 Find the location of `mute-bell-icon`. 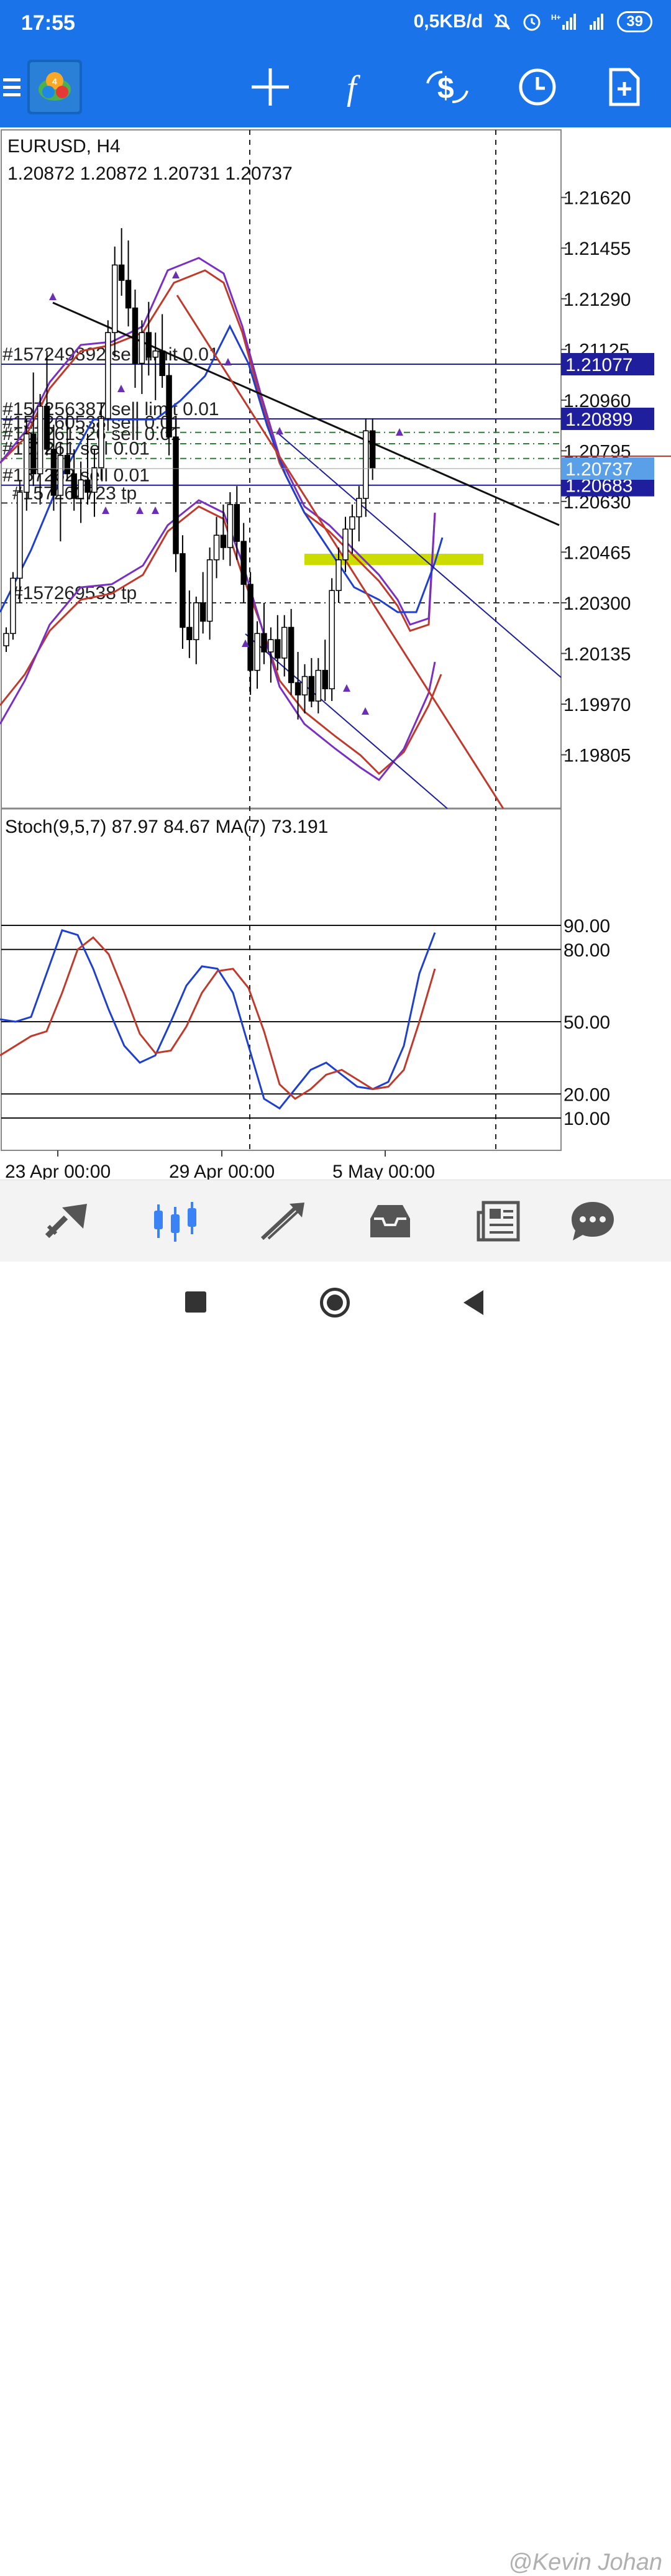

mute-bell-icon is located at coordinates (502, 21).